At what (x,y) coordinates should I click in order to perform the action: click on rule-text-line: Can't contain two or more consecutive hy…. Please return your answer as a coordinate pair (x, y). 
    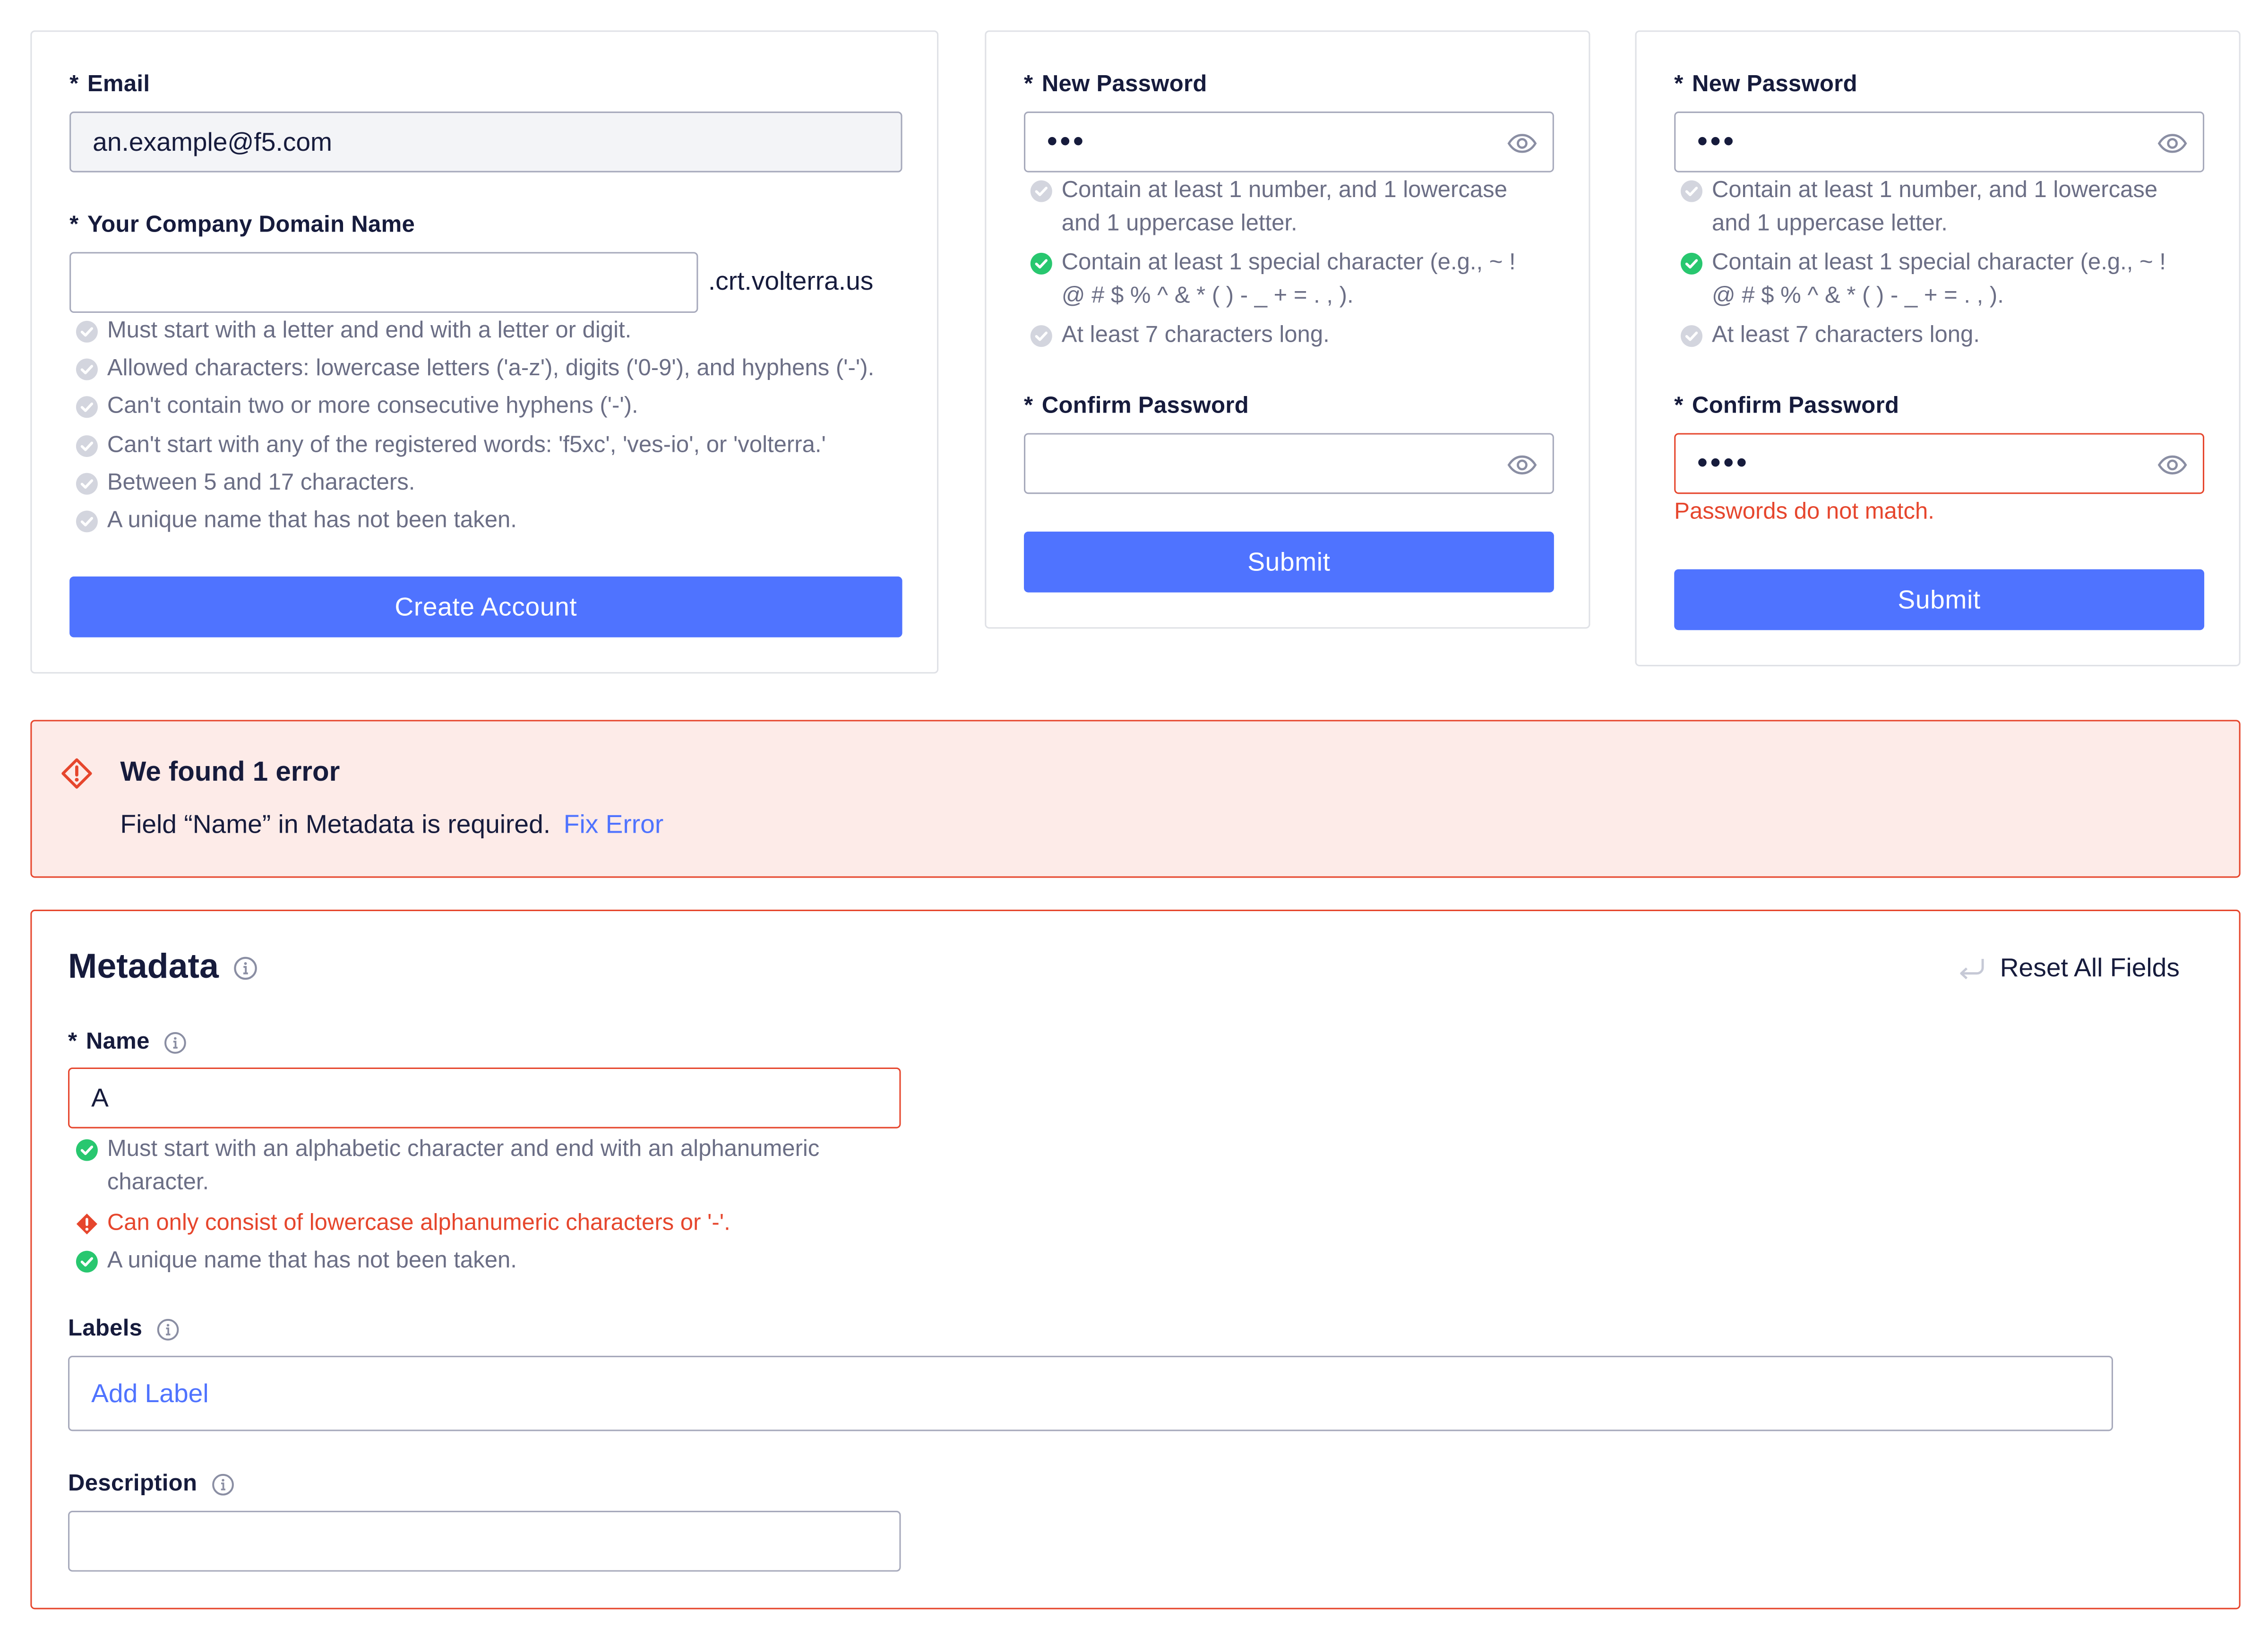
    Looking at the image, I should click on (372, 407).